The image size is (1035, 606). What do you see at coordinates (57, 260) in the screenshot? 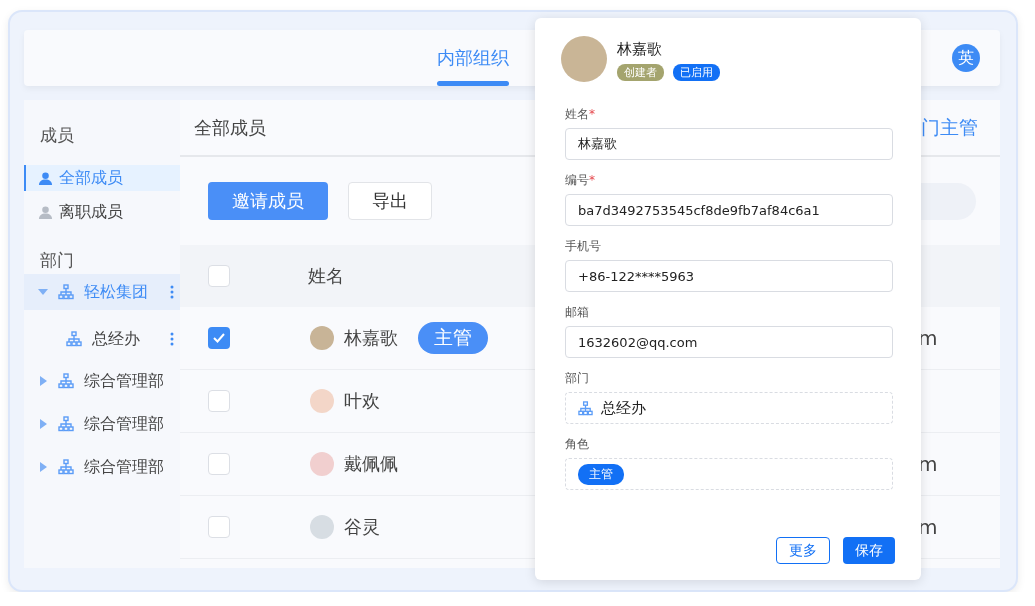
I see `section-heading: 部门` at bounding box center [57, 260].